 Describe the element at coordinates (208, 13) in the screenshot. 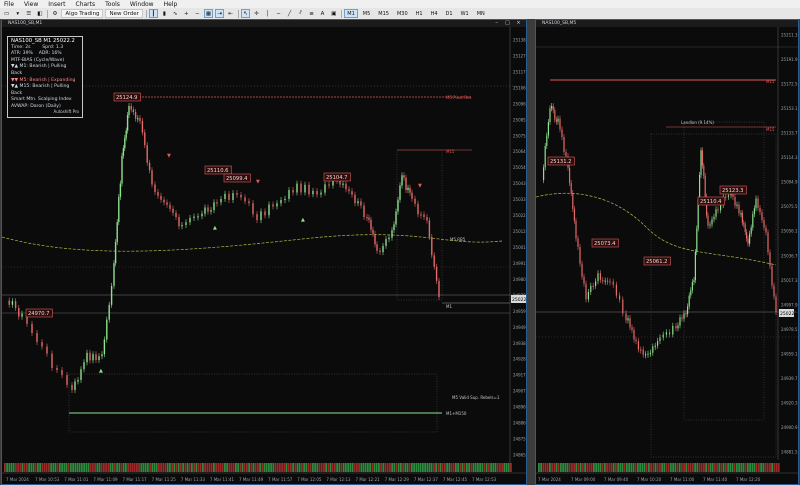

I see `tile-windows-icon: ▦` at that location.